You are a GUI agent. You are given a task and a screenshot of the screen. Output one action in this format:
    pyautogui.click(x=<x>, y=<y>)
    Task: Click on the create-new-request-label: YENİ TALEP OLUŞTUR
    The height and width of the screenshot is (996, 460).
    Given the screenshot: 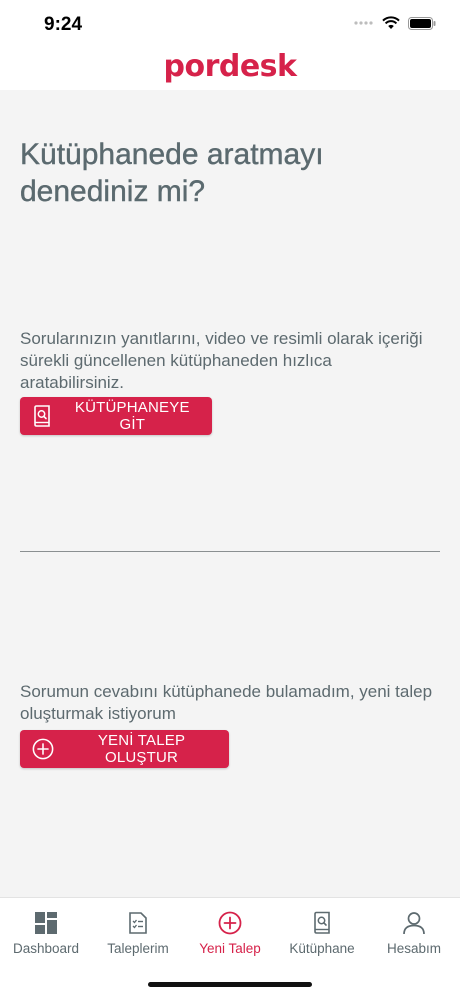 What is the action you would take?
    pyautogui.click(x=141, y=749)
    